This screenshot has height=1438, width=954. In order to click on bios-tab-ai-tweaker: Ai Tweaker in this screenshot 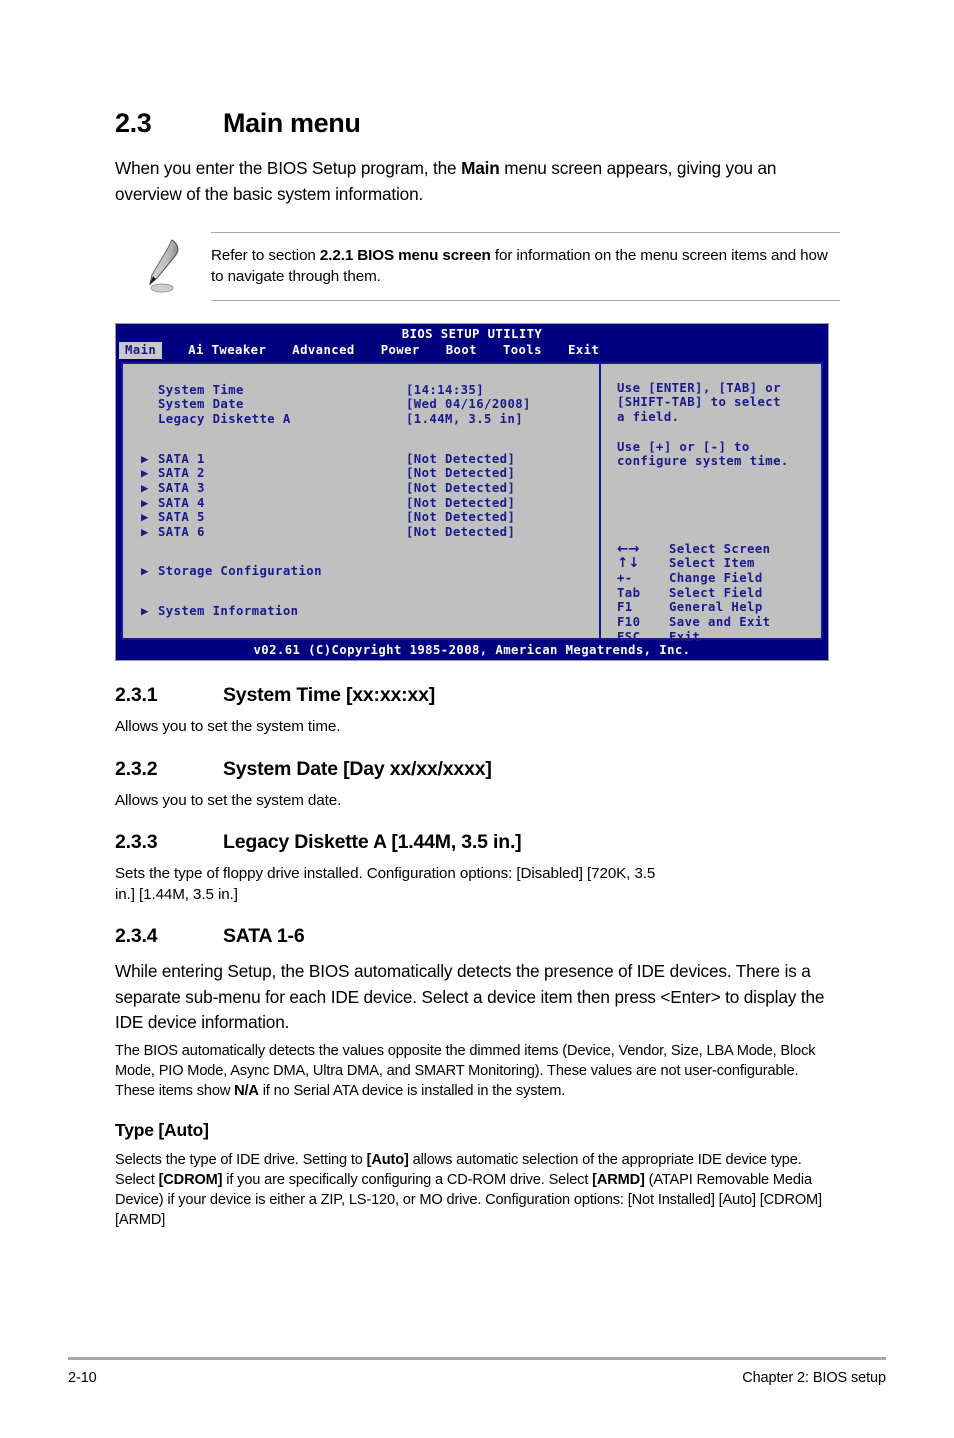, I will do `click(227, 350)`.